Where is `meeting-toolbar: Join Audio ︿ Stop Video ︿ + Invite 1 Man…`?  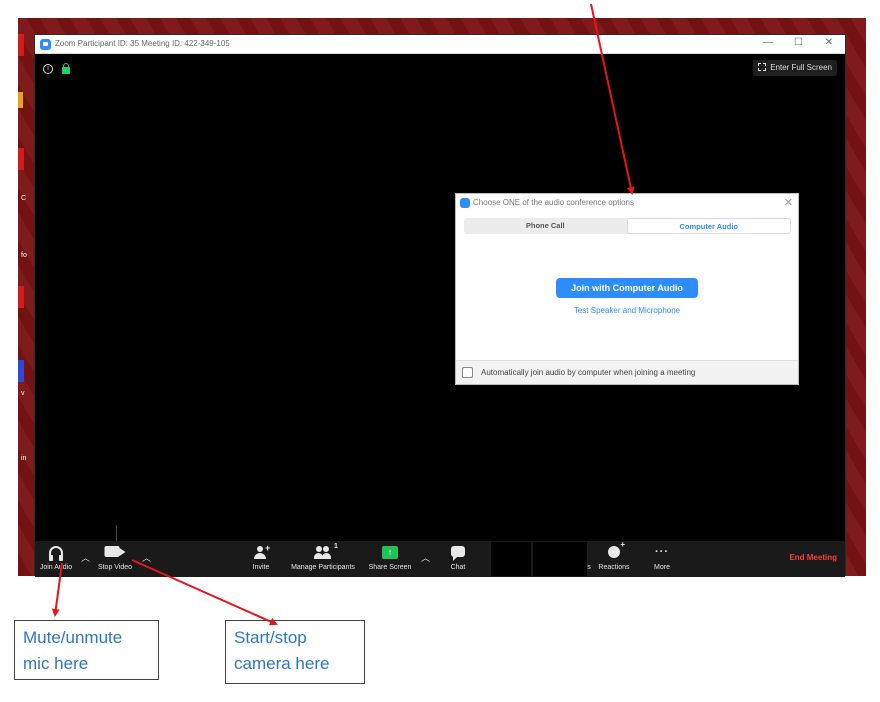
meeting-toolbar: Join Audio ︿ Stop Video ︿ + Invite 1 Man… is located at coordinates (440, 558).